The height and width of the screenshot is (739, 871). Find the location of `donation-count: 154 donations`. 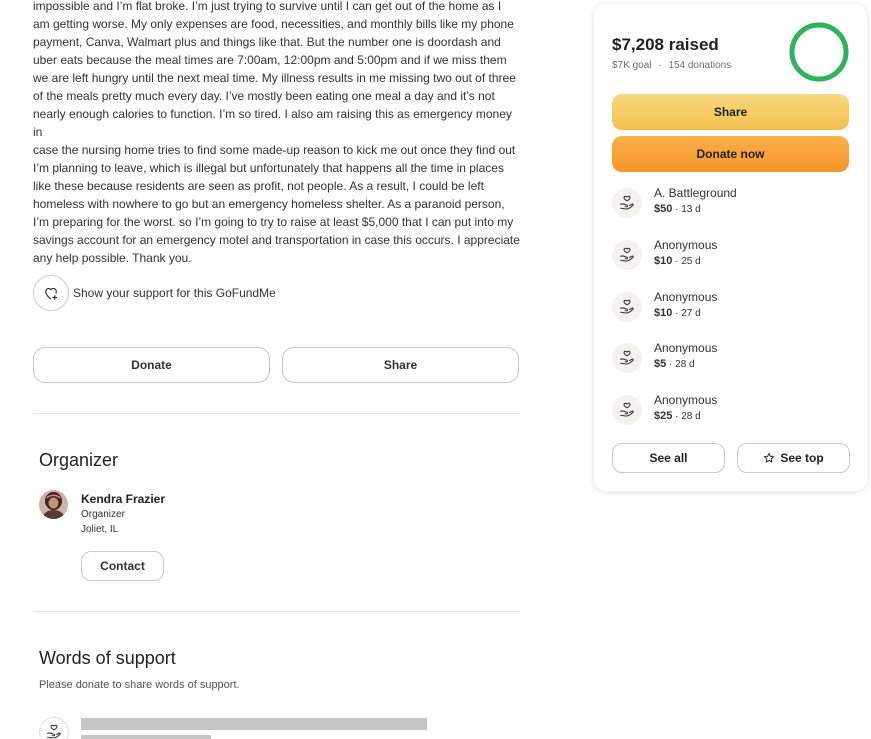

donation-count: 154 donations is located at coordinates (700, 65).